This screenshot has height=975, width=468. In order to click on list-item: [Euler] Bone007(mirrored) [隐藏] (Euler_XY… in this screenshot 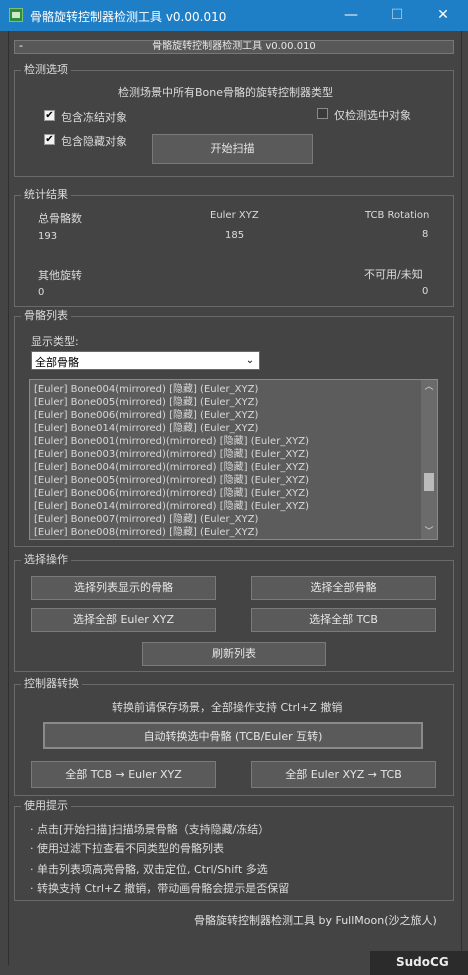, I will do `click(146, 519)`.